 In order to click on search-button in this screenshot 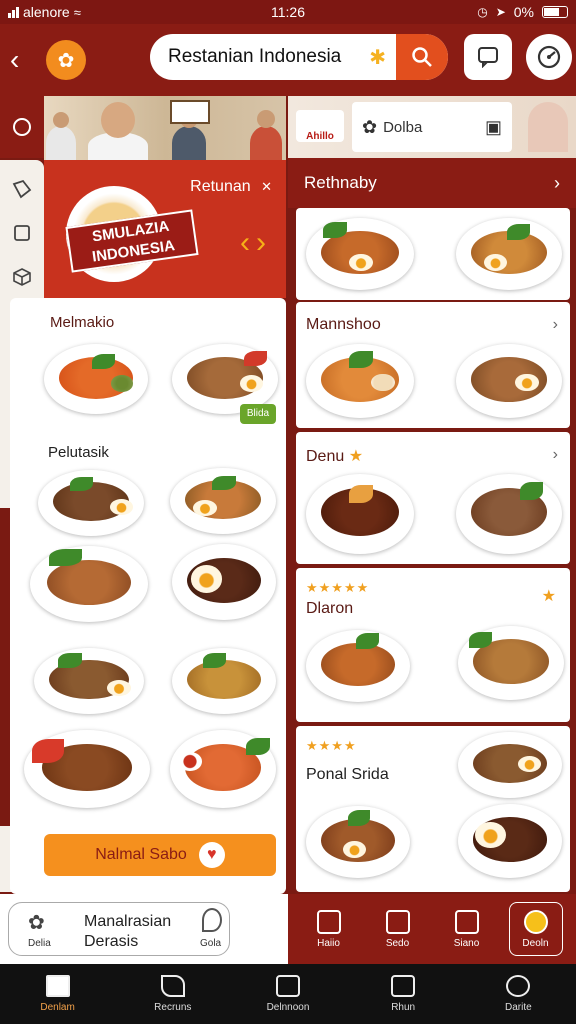, I will do `click(422, 57)`.